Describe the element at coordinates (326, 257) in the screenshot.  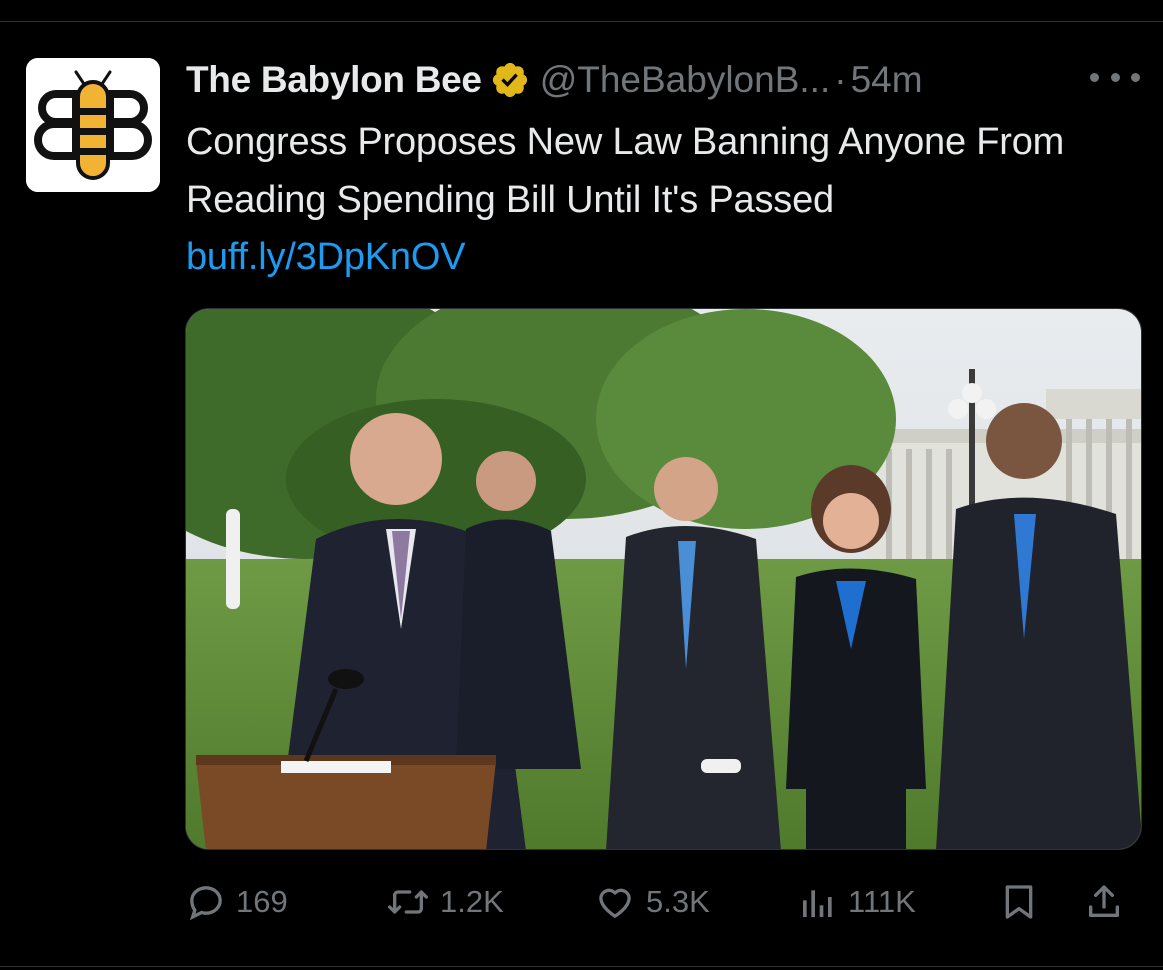
I see `tweet-link: buff.ly/3DpKnOV` at that location.